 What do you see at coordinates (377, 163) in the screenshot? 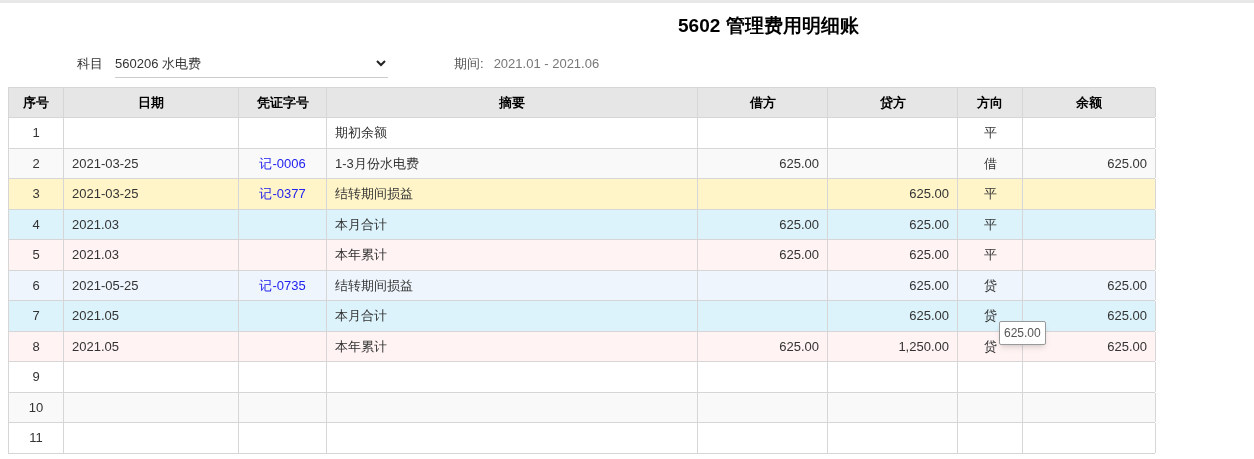
I see `table-cell-text: 1-3月份水电费` at bounding box center [377, 163].